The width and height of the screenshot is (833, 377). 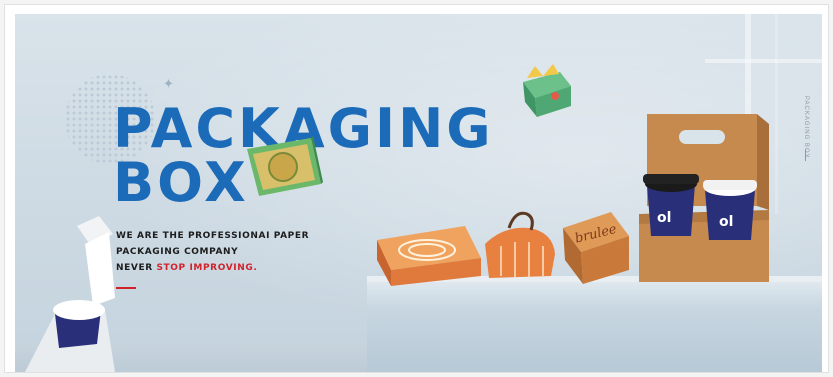 What do you see at coordinates (429, 256) in the screenshot?
I see `orange-flat-box` at bounding box center [429, 256].